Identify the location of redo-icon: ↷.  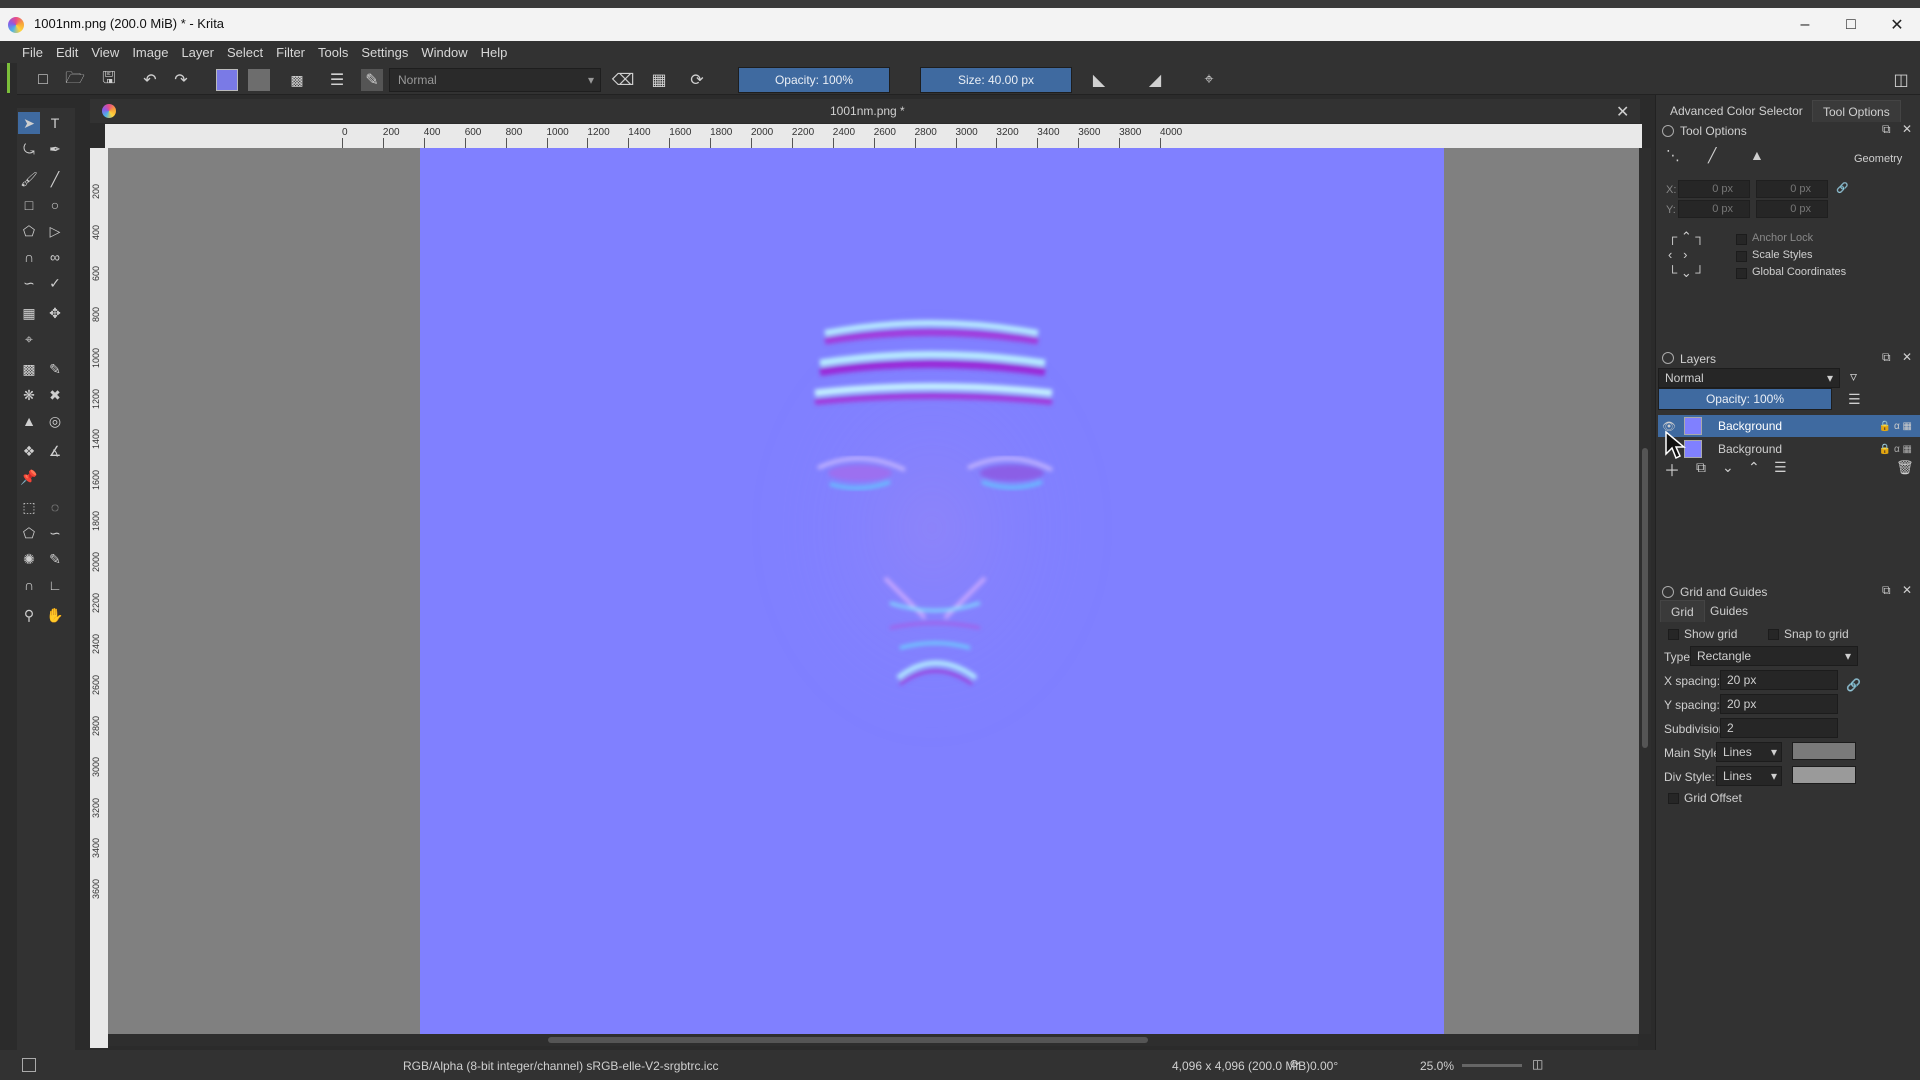
(181, 80).